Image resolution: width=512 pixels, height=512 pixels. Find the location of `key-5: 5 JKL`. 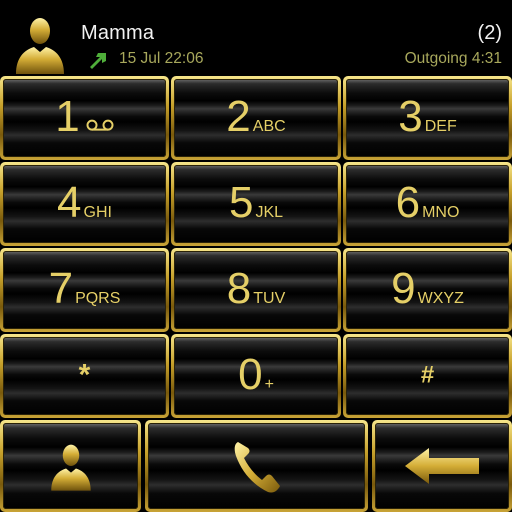

key-5: 5 JKL is located at coordinates (256, 204).